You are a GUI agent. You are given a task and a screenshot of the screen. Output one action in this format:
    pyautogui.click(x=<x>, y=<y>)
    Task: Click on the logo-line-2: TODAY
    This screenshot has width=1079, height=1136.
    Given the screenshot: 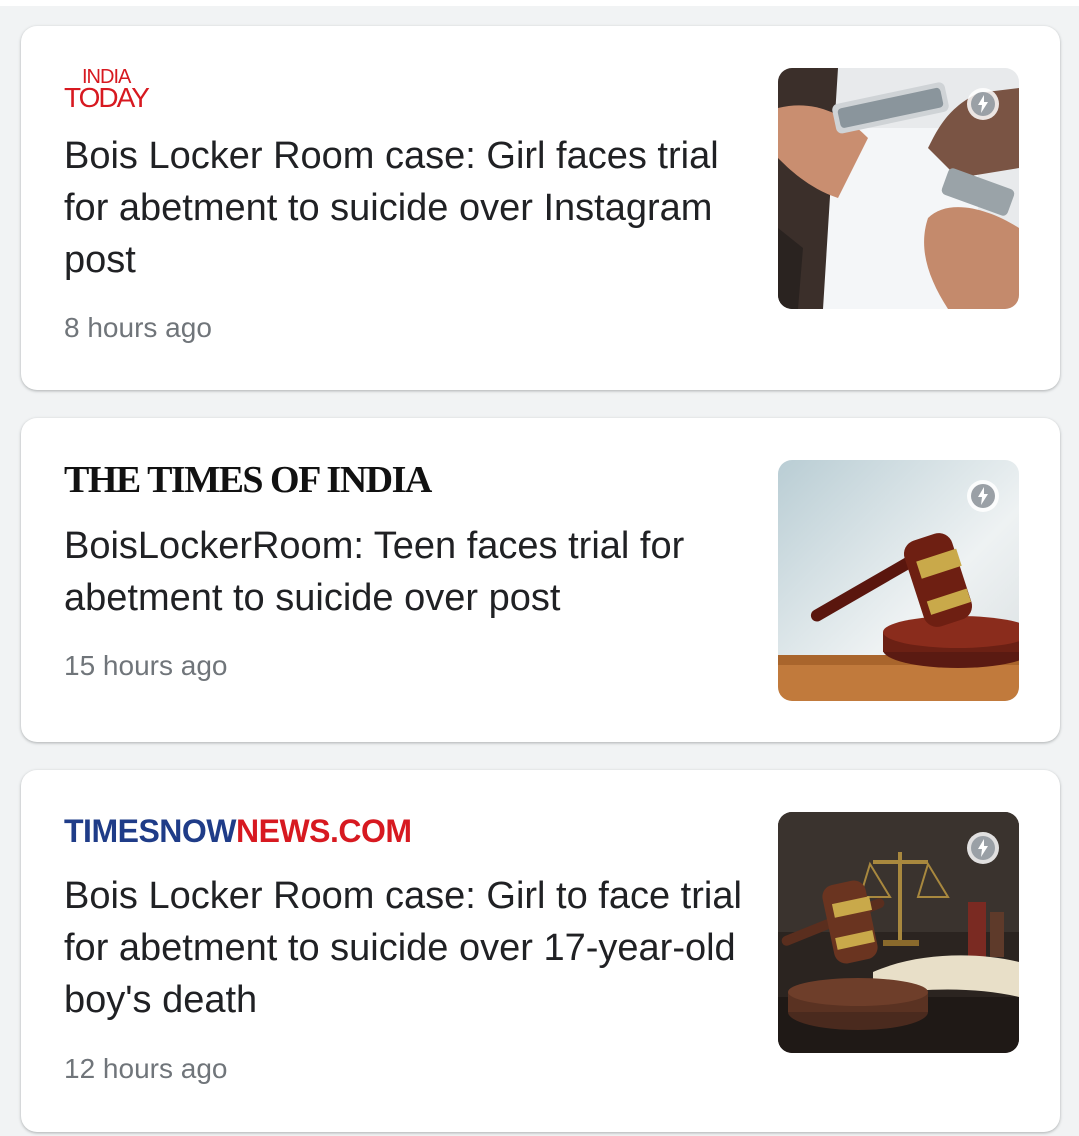 What is the action you would take?
    pyautogui.click(x=107, y=97)
    